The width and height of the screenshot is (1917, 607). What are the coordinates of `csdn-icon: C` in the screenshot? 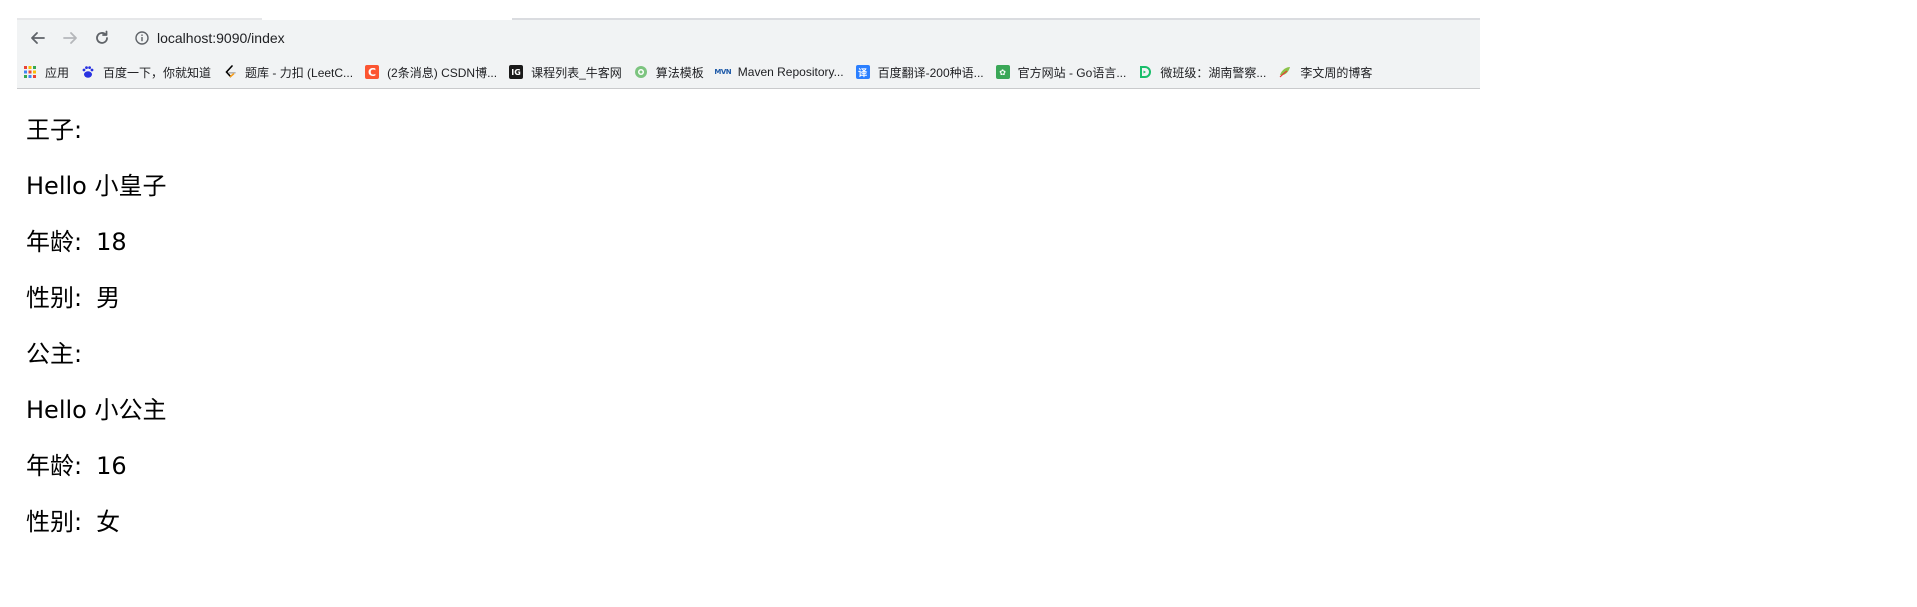 It's located at (372, 72).